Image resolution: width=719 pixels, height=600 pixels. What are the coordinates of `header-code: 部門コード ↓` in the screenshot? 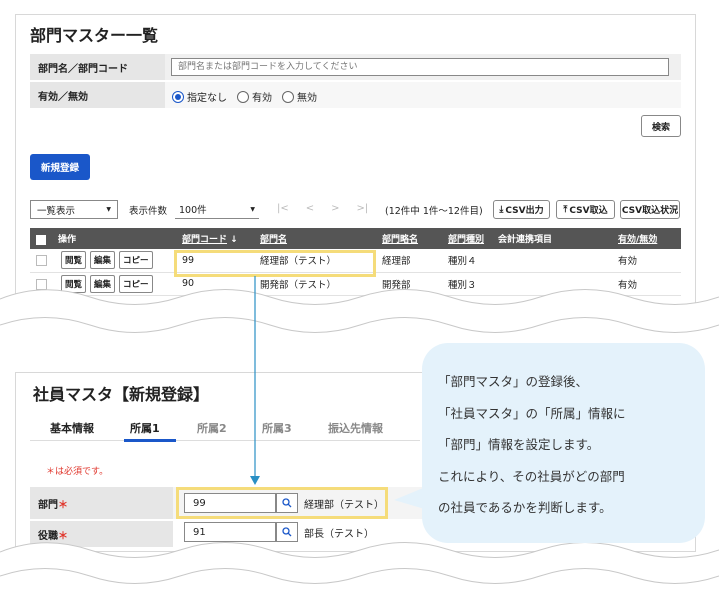 It's located at (215, 238).